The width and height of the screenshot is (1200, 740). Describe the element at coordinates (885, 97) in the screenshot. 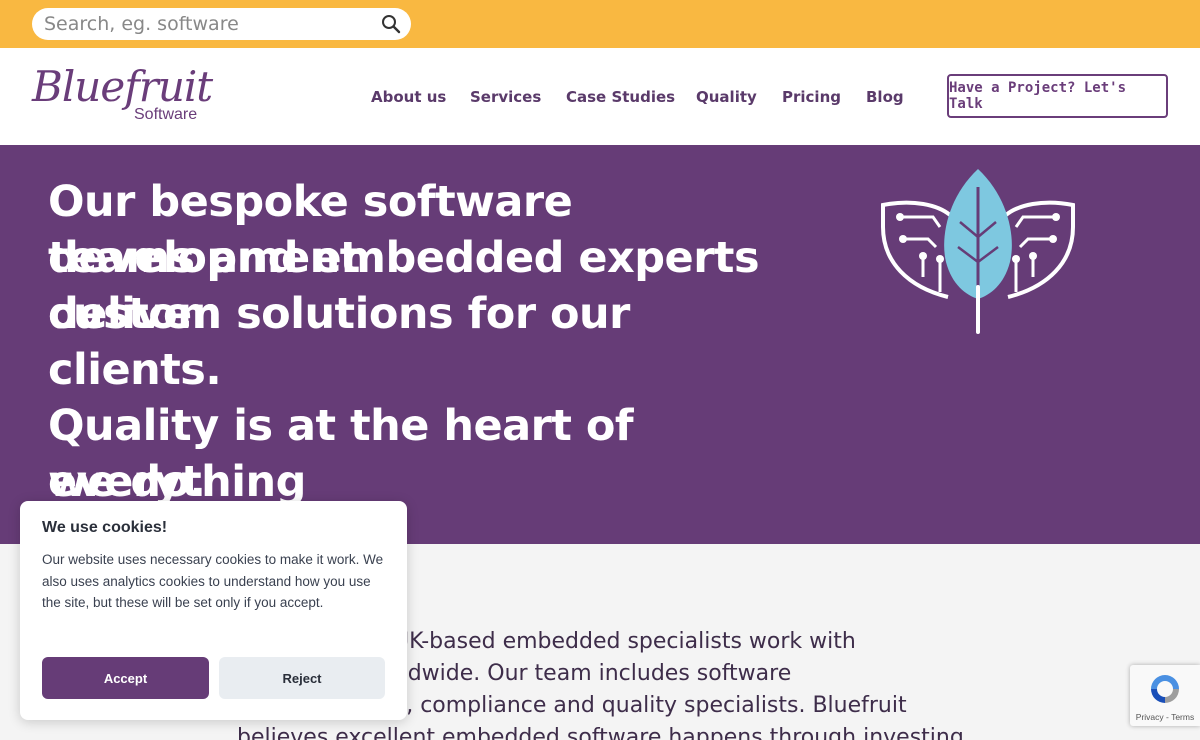

I see `nav-blog: Blog` at that location.